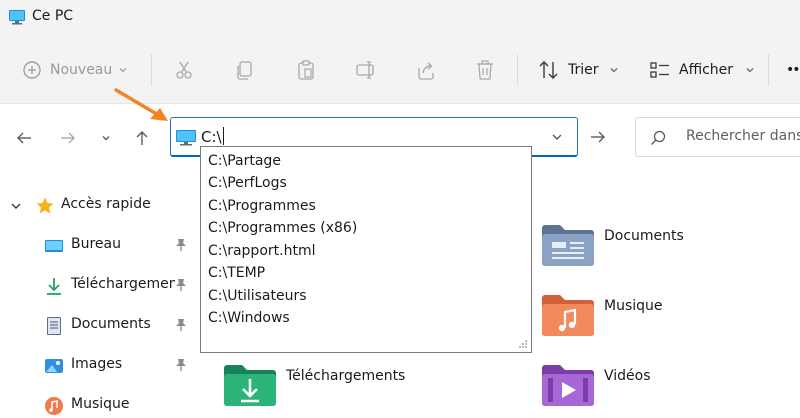 The height and width of the screenshot is (418, 800). Describe the element at coordinates (244, 161) in the screenshot. I see `suggestion-item: C:\Partage` at that location.